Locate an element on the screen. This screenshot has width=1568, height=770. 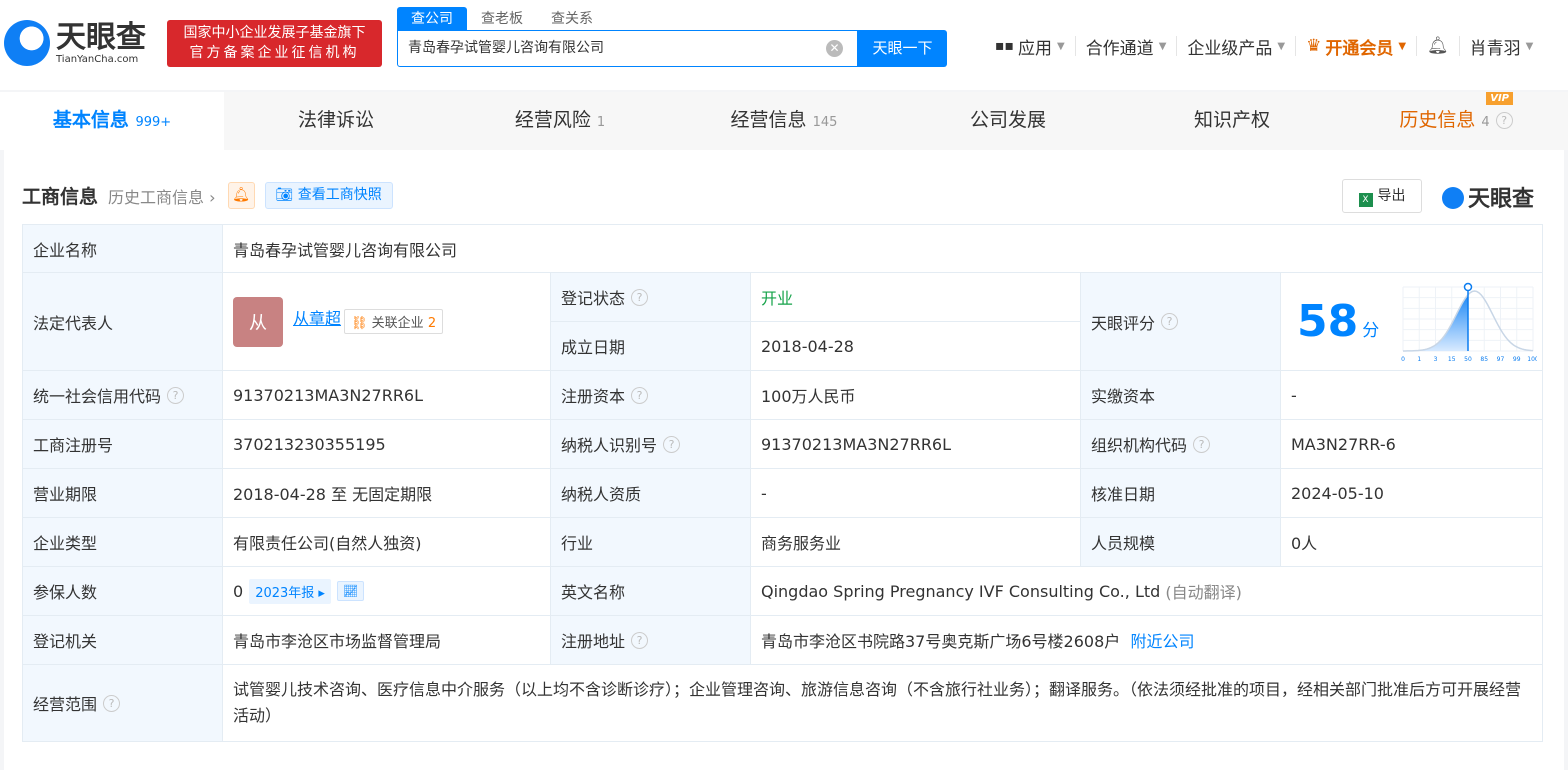
avatar: 从 is located at coordinates (258, 321).